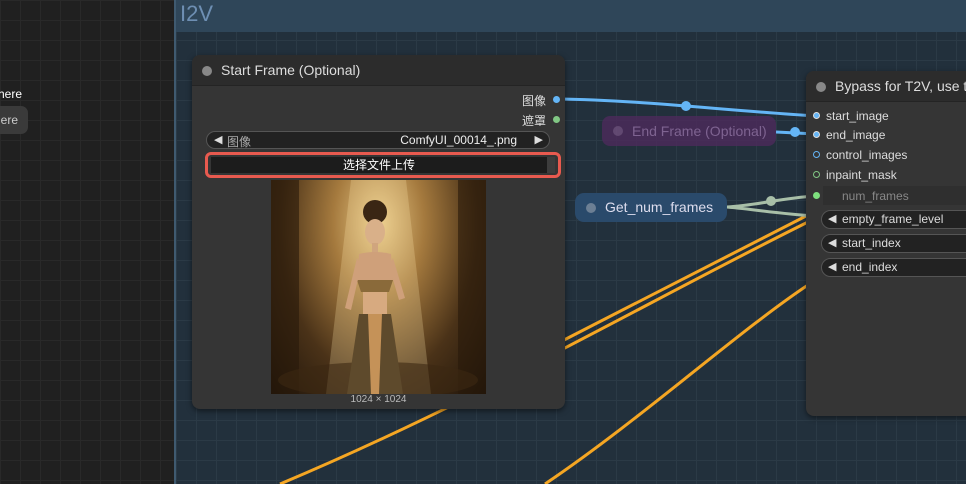  I want to click on bypass-node-header: Bypass for T2V, use t, so click(886, 86).